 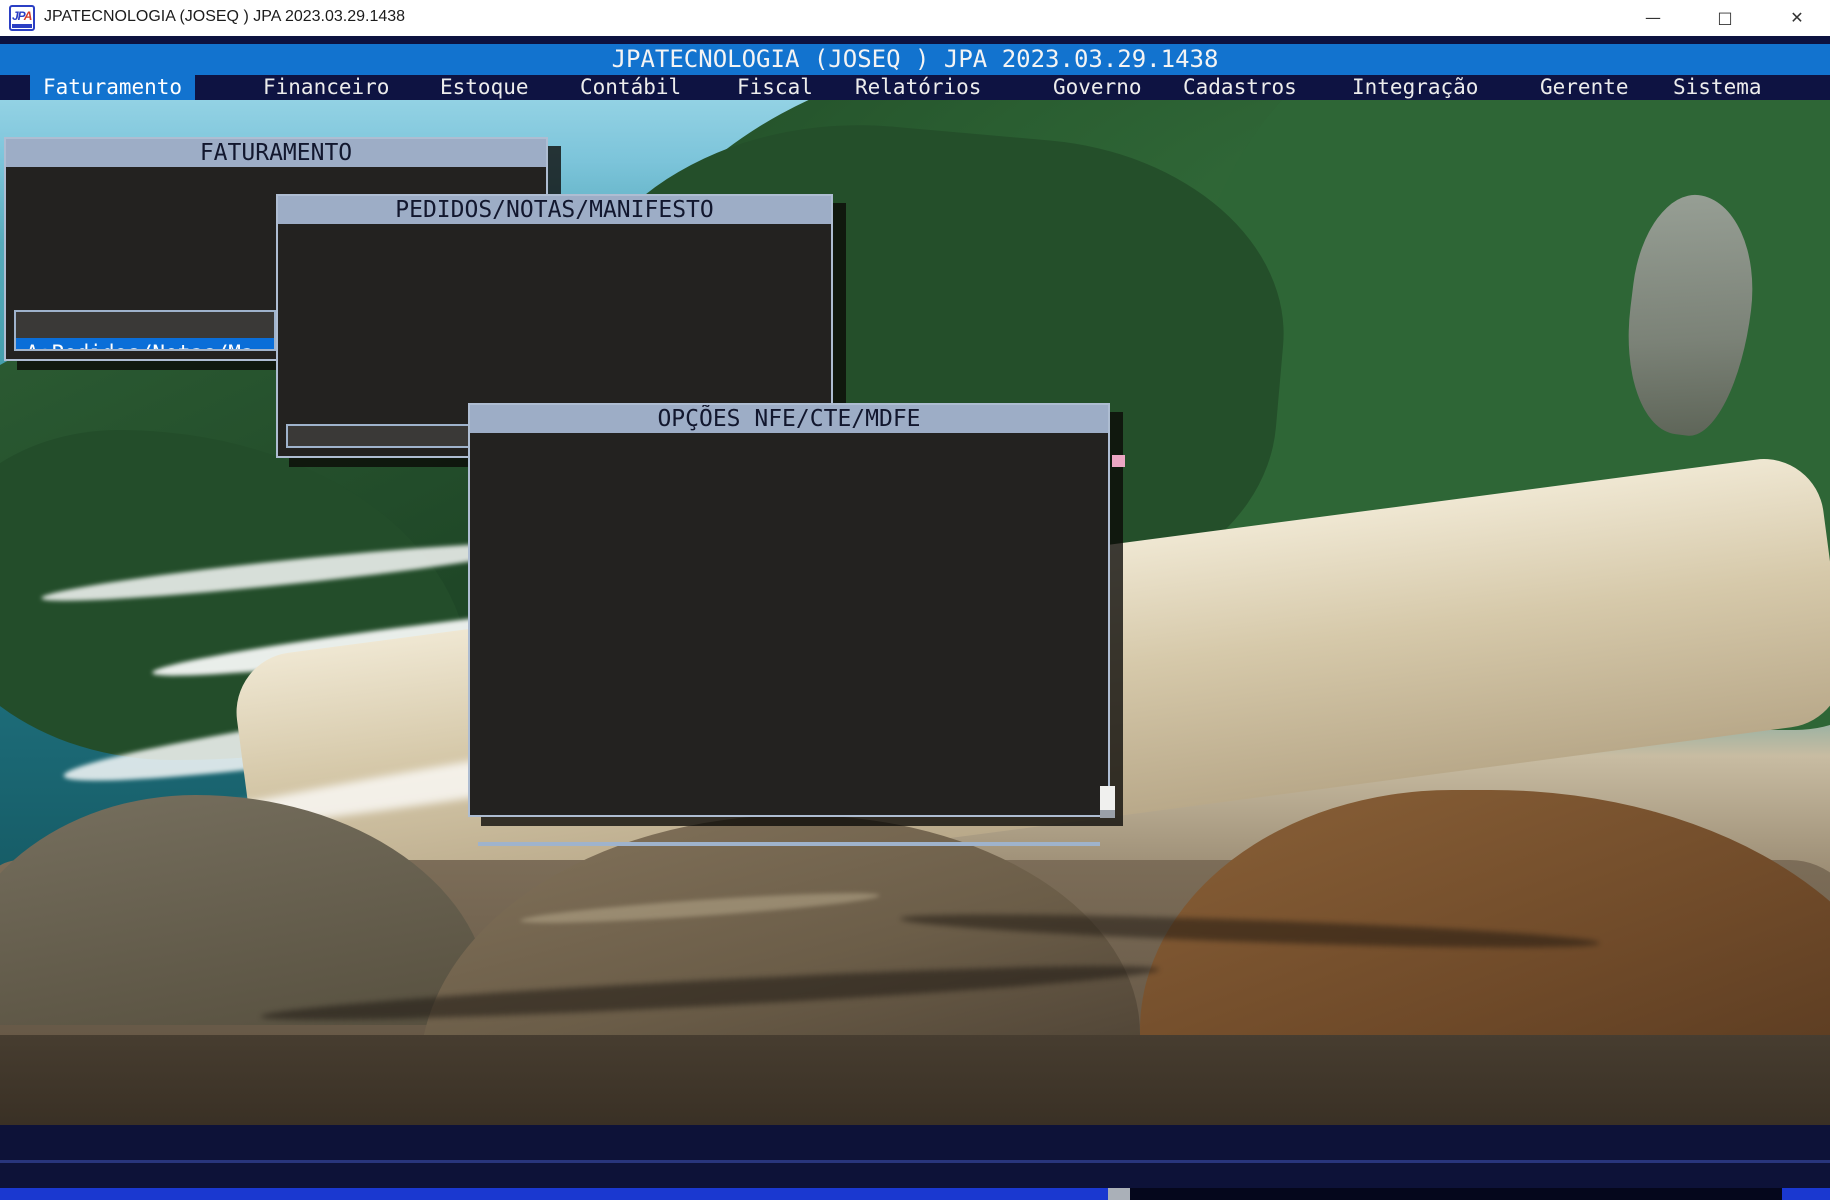 I want to click on bottom-strip-gray-segment, so click(x=1119, y=1194).